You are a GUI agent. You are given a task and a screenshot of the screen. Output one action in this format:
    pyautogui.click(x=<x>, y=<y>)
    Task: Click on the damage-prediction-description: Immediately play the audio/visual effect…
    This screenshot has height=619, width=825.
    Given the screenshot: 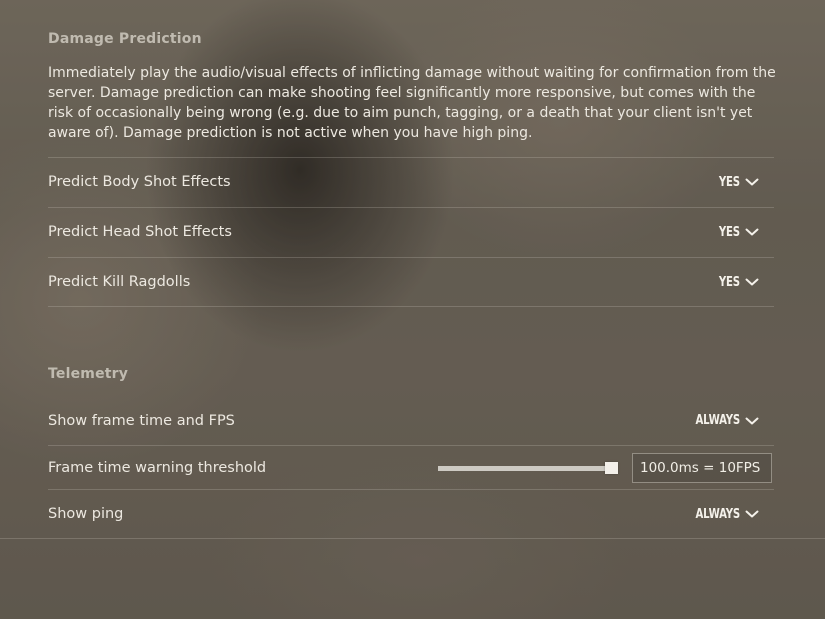 What is the action you would take?
    pyautogui.click(x=412, y=103)
    